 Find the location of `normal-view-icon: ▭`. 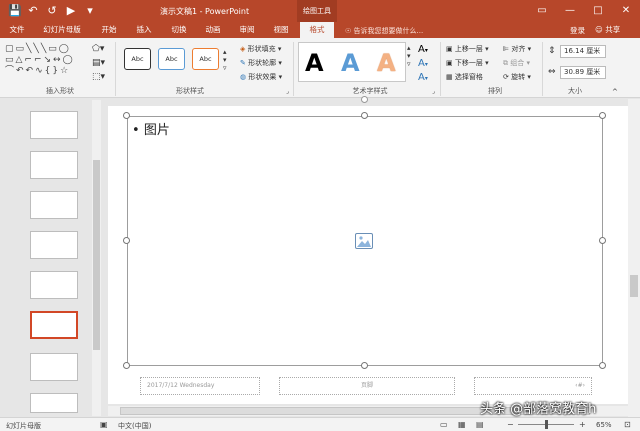

normal-view-icon: ▭ is located at coordinates (444, 424).